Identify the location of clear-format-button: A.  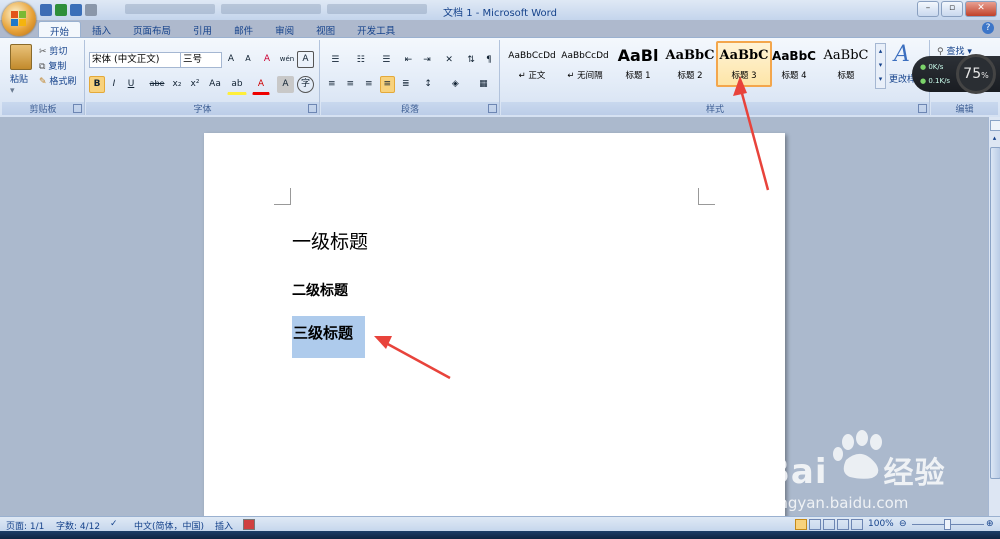
(267, 59).